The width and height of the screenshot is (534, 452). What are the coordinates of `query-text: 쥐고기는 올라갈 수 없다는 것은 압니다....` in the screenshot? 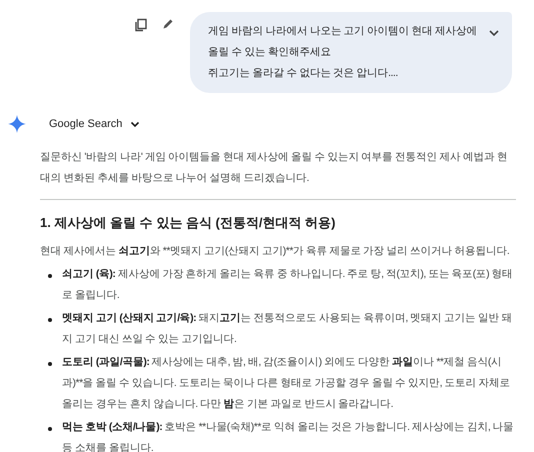 It's located at (303, 73).